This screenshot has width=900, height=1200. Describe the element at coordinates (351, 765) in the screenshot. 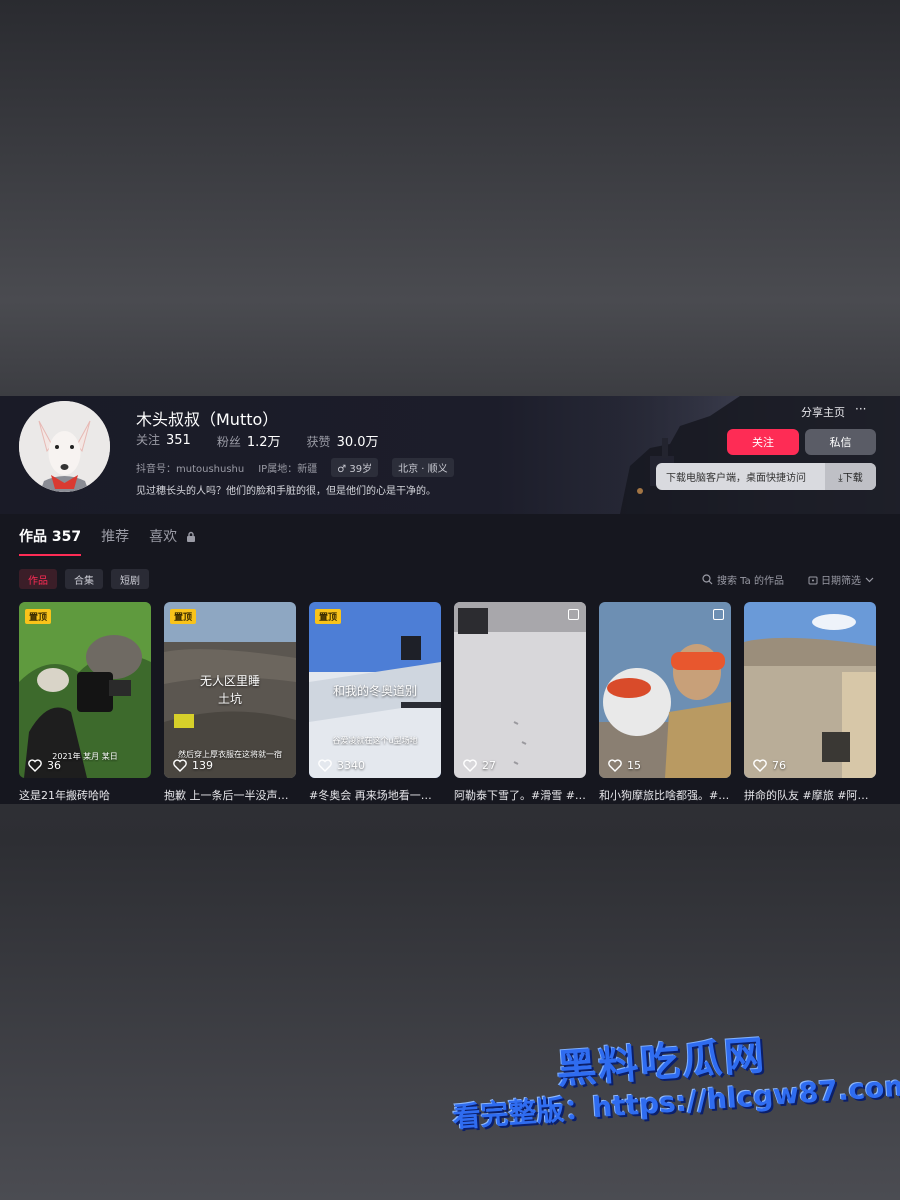

I see `video-likes-count: 3340` at that location.